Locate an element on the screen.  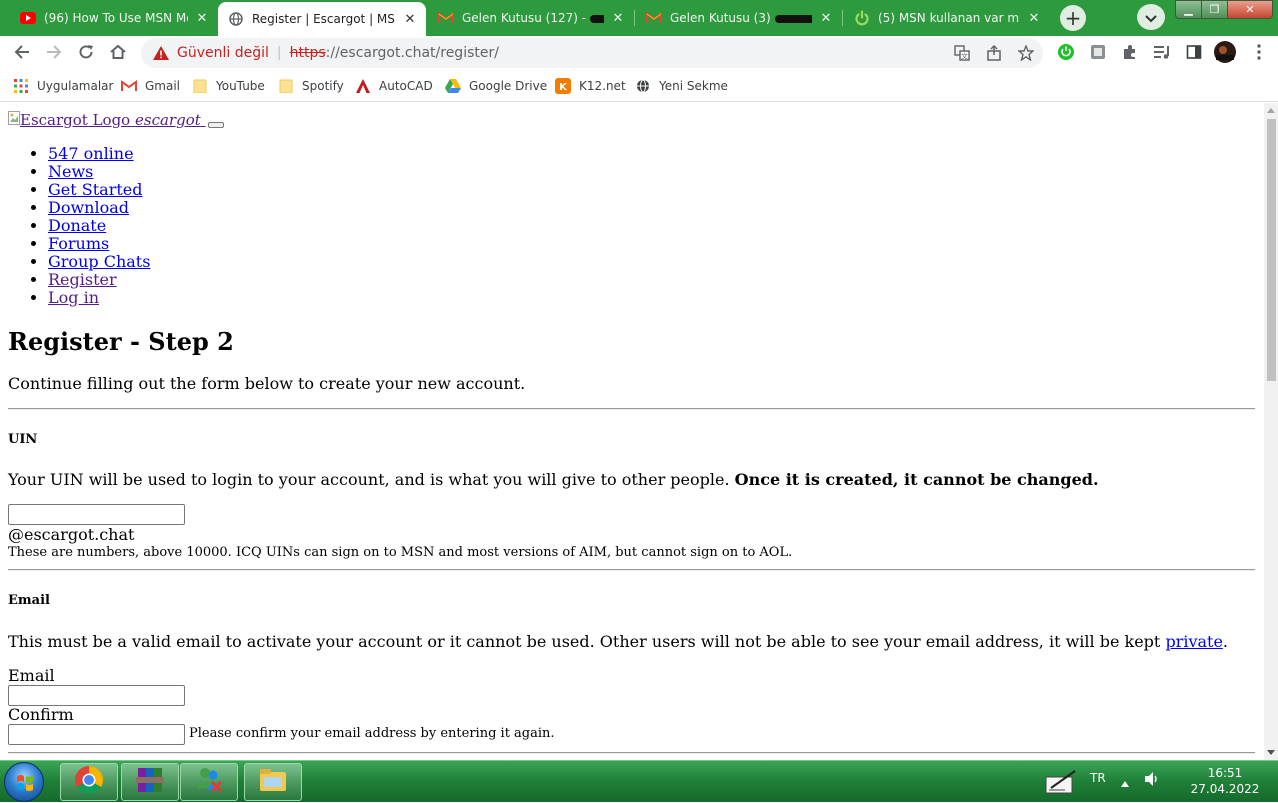
home-button is located at coordinates (118, 54).